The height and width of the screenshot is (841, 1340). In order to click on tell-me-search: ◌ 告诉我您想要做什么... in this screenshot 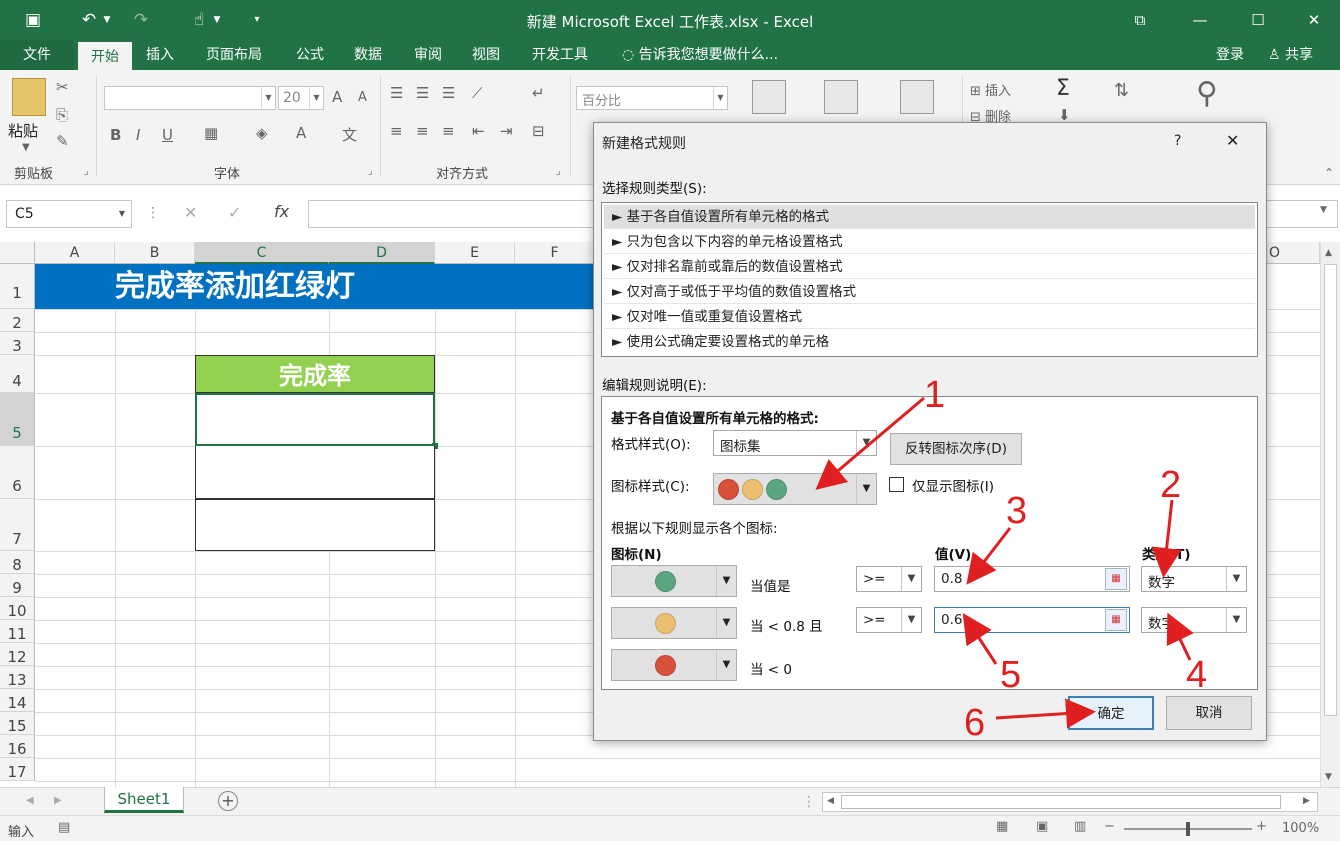, I will do `click(700, 55)`.